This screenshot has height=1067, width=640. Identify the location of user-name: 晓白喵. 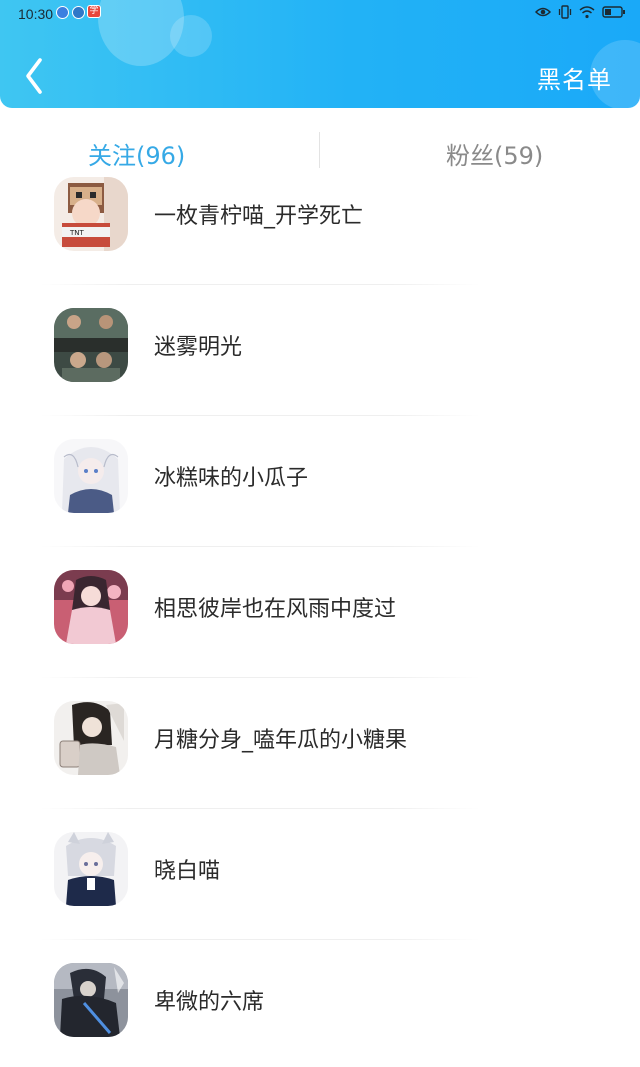
(187, 871).